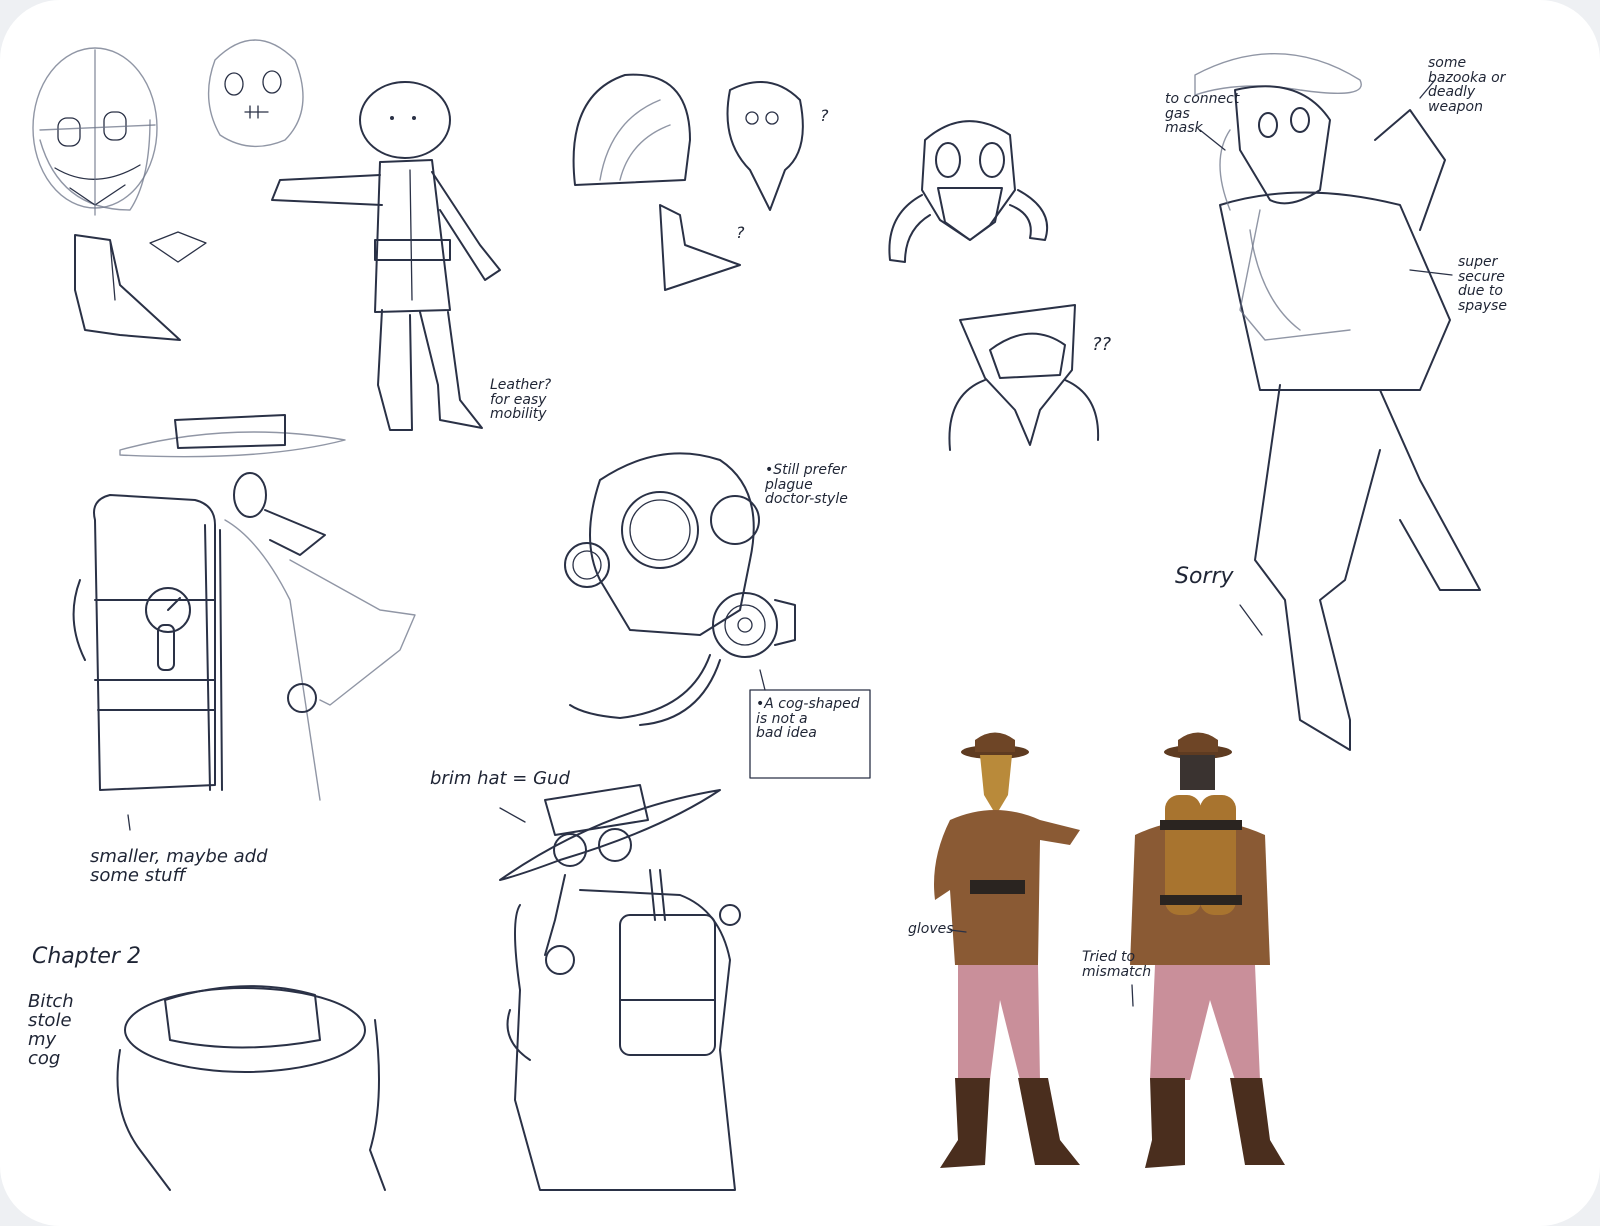 The width and height of the screenshot is (1600, 1226). What do you see at coordinates (700, 247) in the screenshot?
I see `collar-sketch` at bounding box center [700, 247].